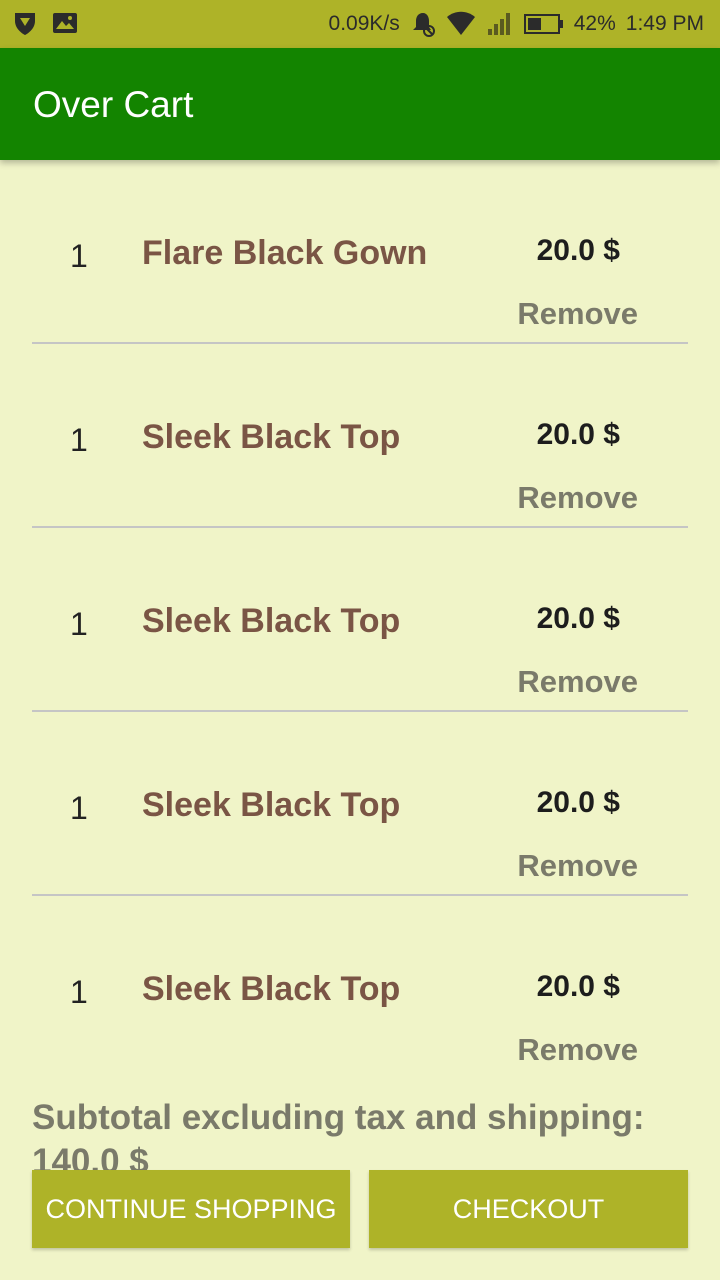  I want to click on battery-percent: 42%, so click(594, 23).